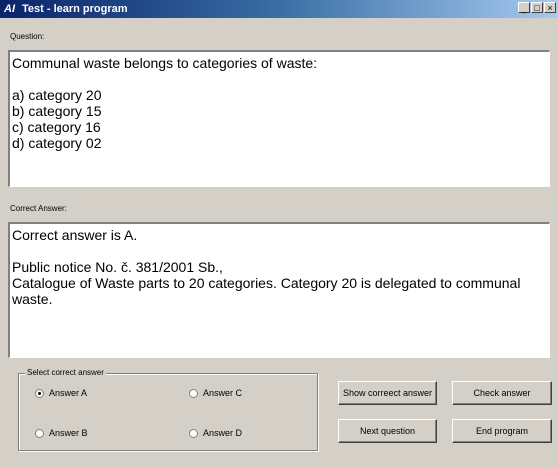 This screenshot has width=558, height=467. Describe the element at coordinates (387, 393) in the screenshot. I see `show-answer-button: Show correect answer` at that location.